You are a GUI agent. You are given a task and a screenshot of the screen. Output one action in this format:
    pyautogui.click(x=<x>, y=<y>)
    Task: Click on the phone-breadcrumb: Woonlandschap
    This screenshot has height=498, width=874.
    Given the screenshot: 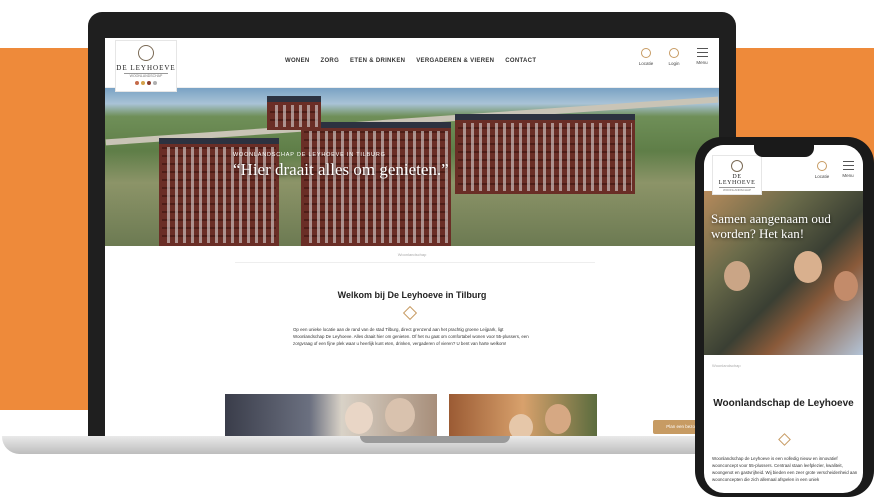 What is the action you would take?
    pyautogui.click(x=726, y=365)
    